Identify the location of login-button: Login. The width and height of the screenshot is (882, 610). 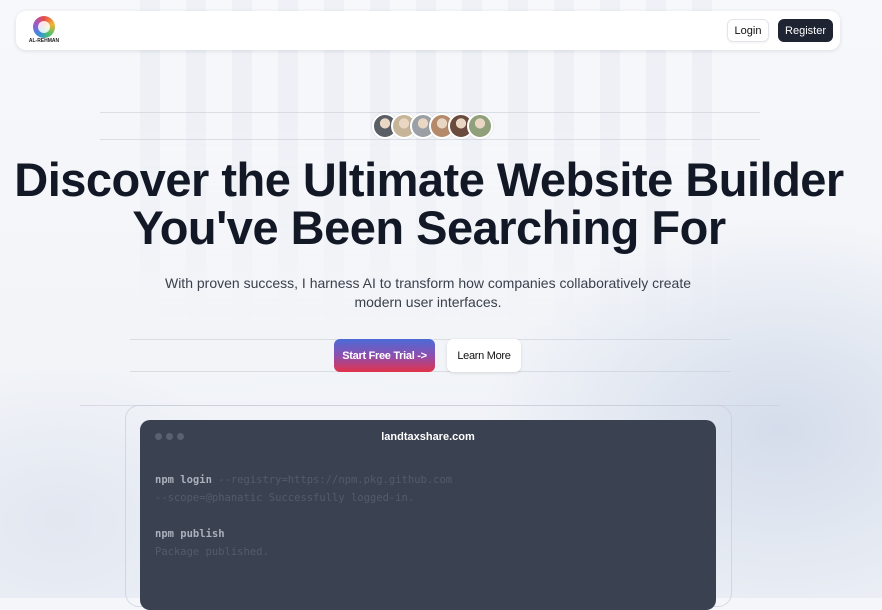
(748, 30).